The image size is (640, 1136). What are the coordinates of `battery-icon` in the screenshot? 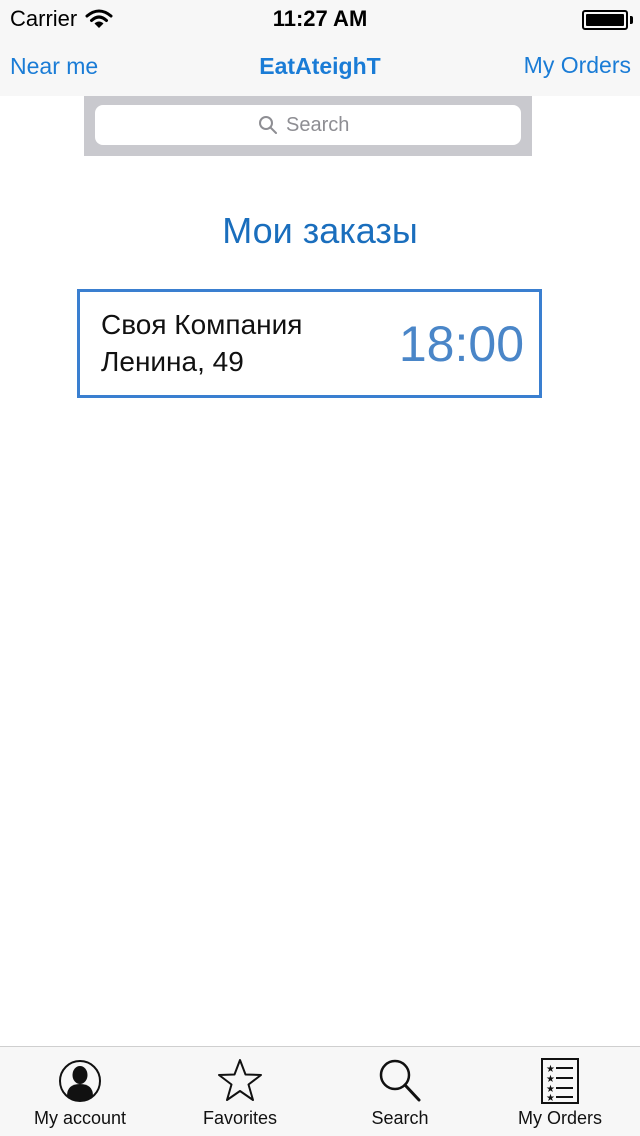 It's located at (605, 20).